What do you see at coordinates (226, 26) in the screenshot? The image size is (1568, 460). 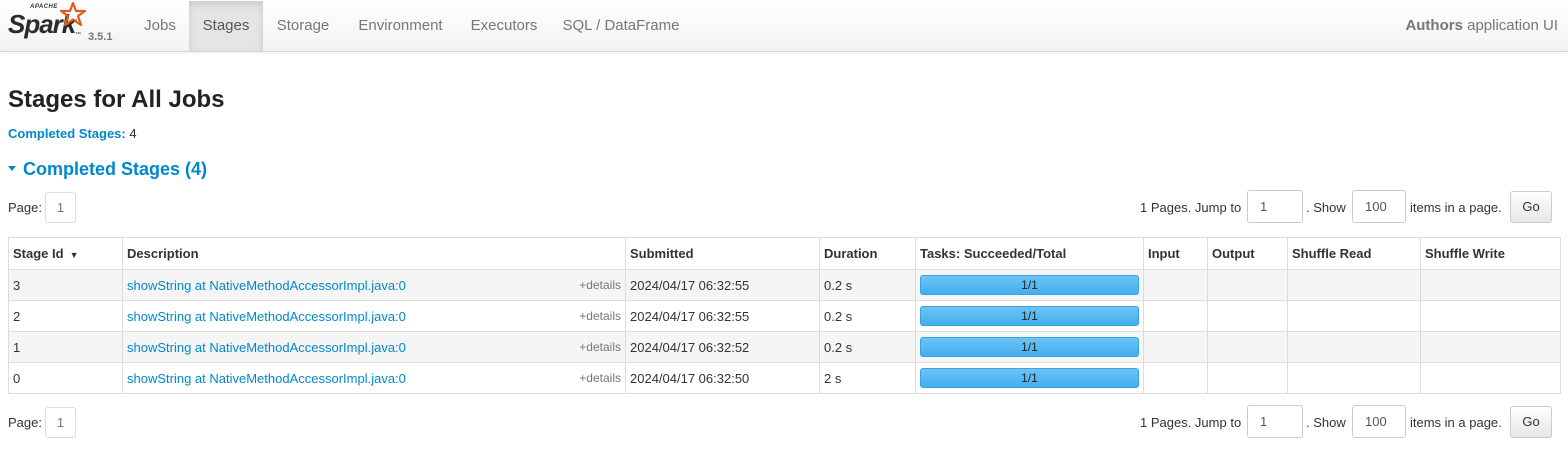 I see `tab-stages: Stages` at bounding box center [226, 26].